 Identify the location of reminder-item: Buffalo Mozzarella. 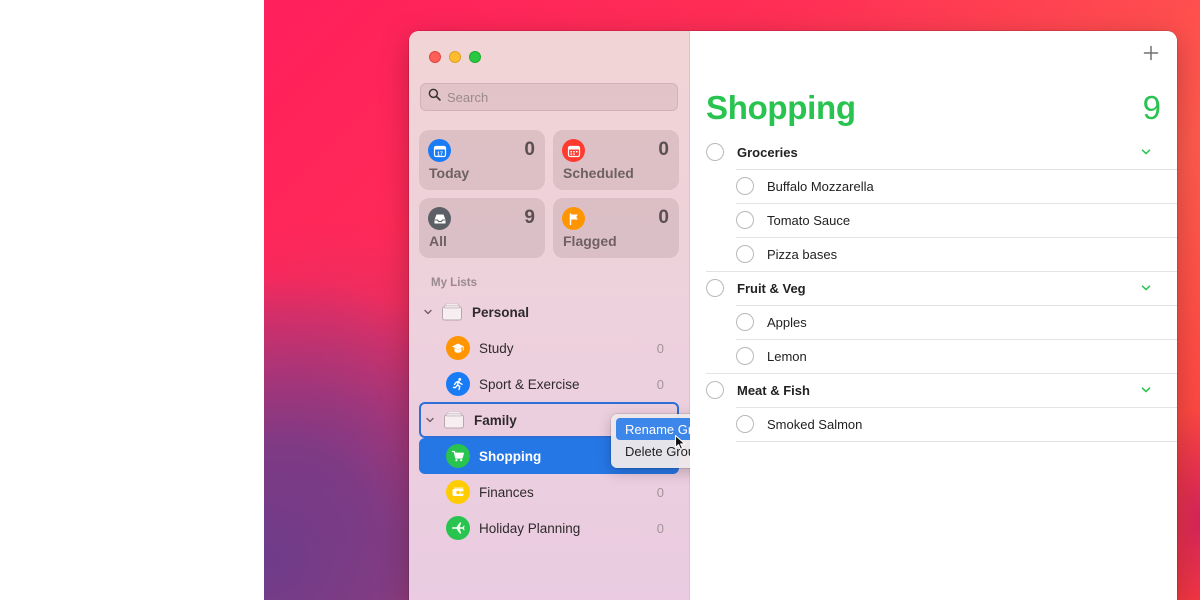
(805, 186).